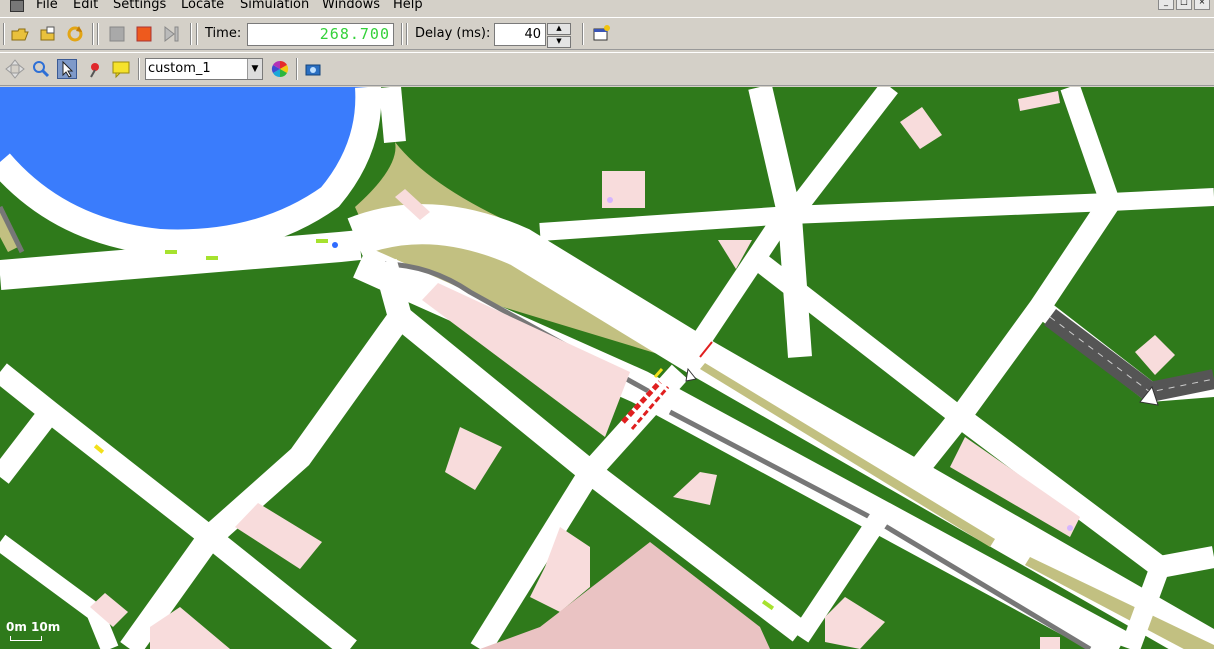  Describe the element at coordinates (1184, 5) in the screenshot. I see `restore-icon: □` at that location.